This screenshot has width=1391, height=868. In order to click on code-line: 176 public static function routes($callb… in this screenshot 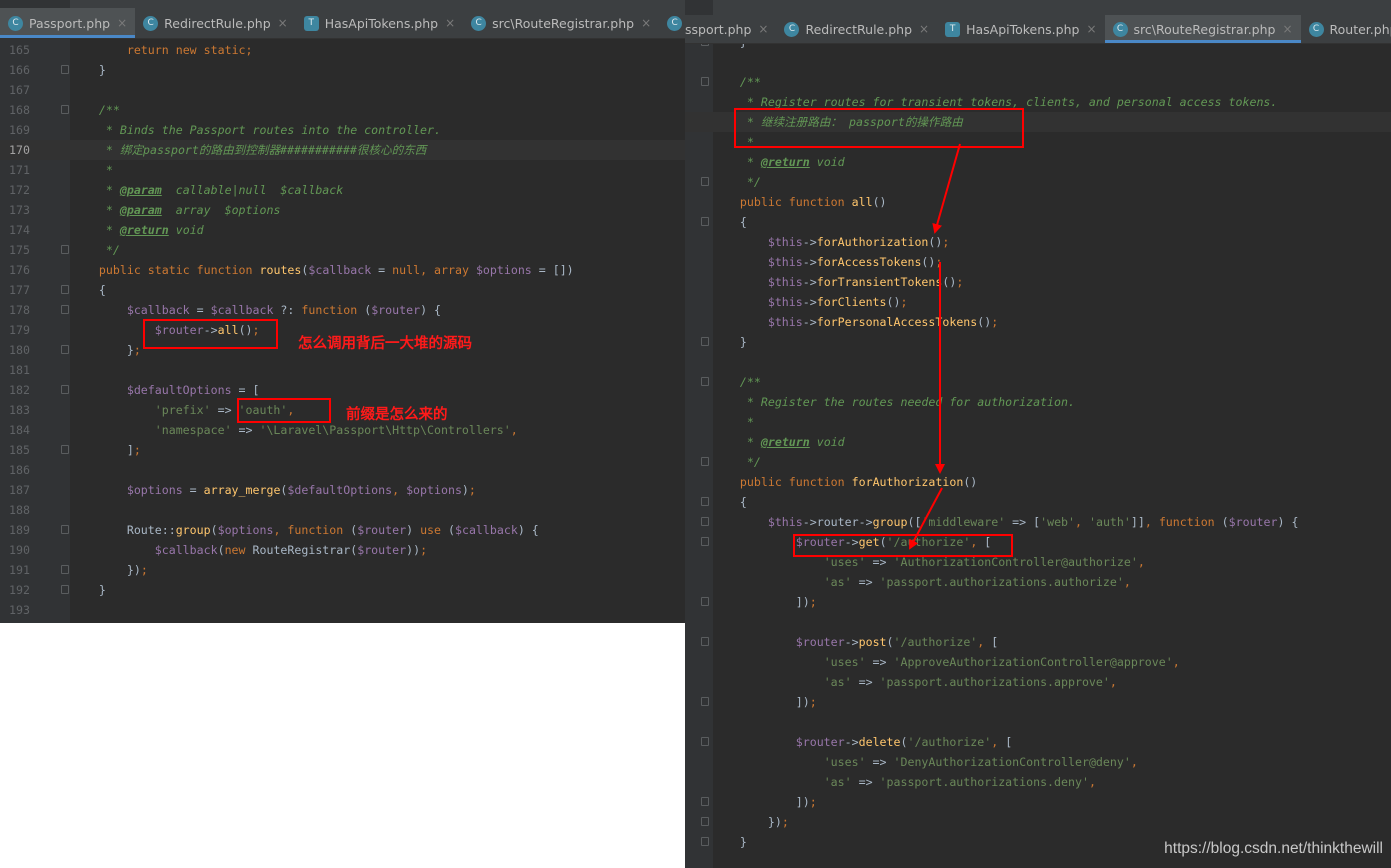, I will do `click(342, 270)`.